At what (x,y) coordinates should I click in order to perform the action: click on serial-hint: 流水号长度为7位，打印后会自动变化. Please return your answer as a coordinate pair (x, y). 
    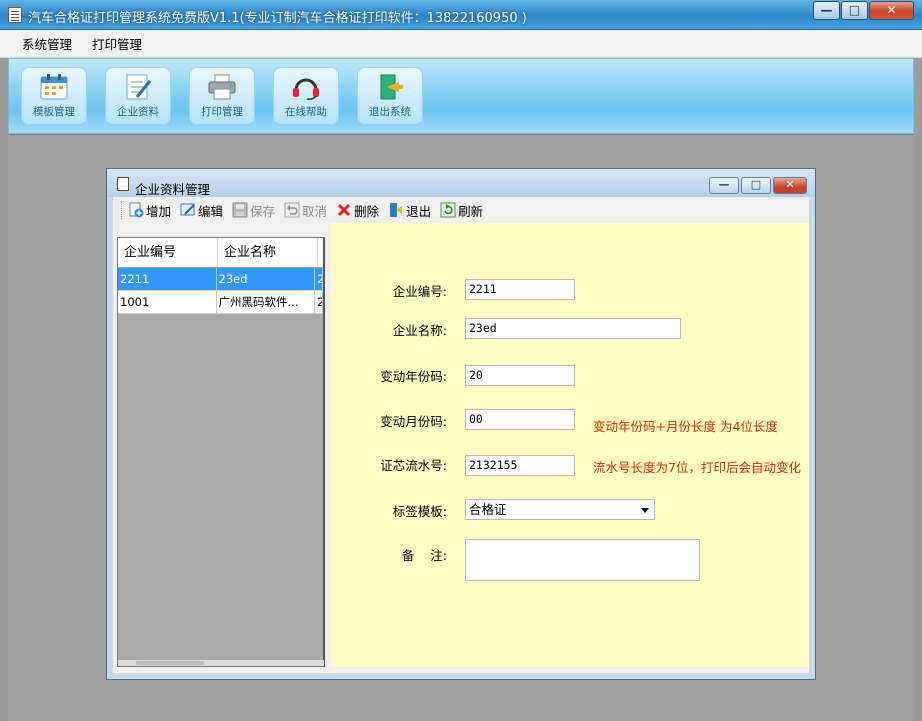
    Looking at the image, I should click on (697, 467).